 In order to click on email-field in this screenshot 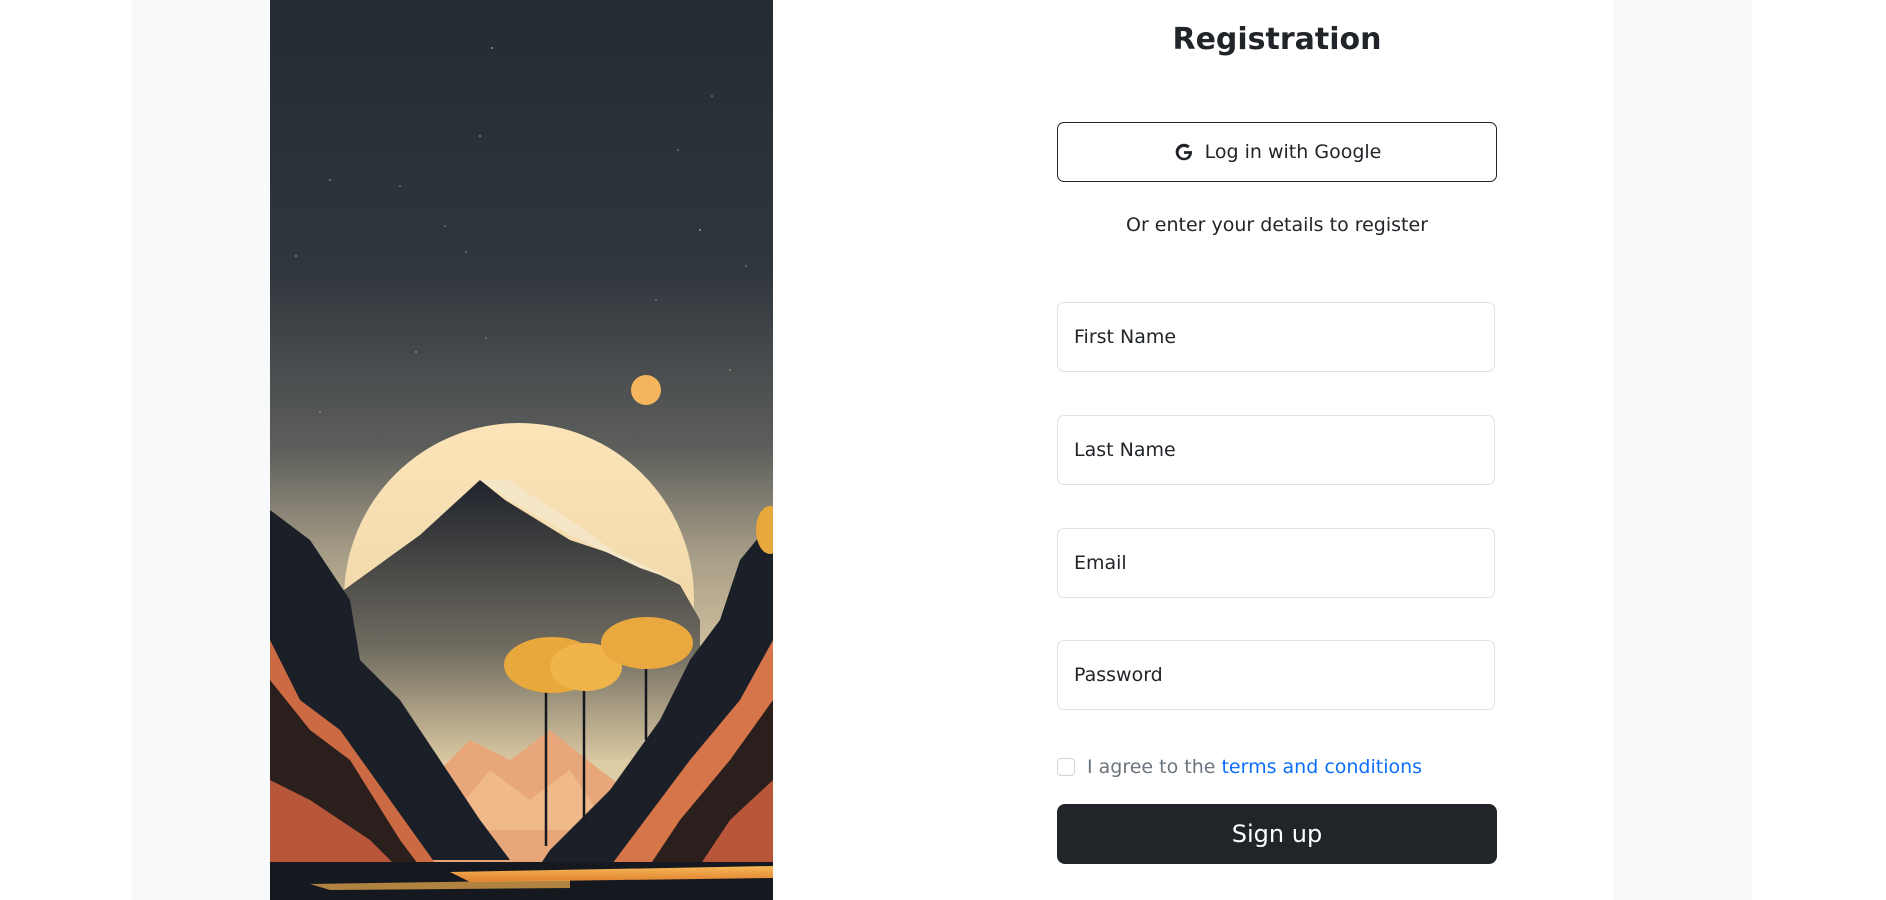, I will do `click(1276, 563)`.